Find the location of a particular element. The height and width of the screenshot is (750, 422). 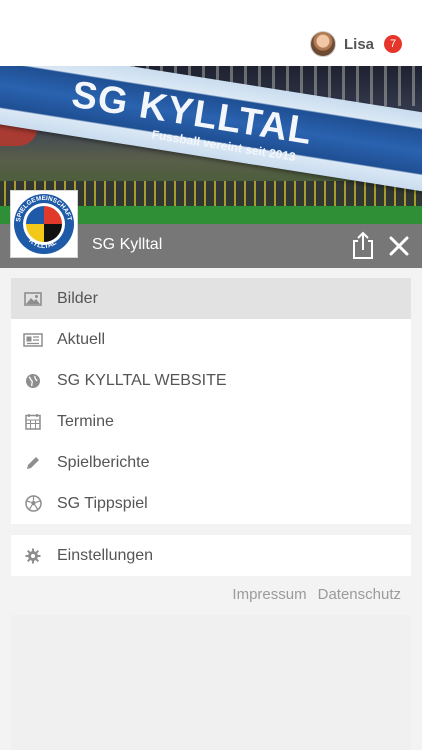

menu-label: Spielberichte is located at coordinates (103, 462).